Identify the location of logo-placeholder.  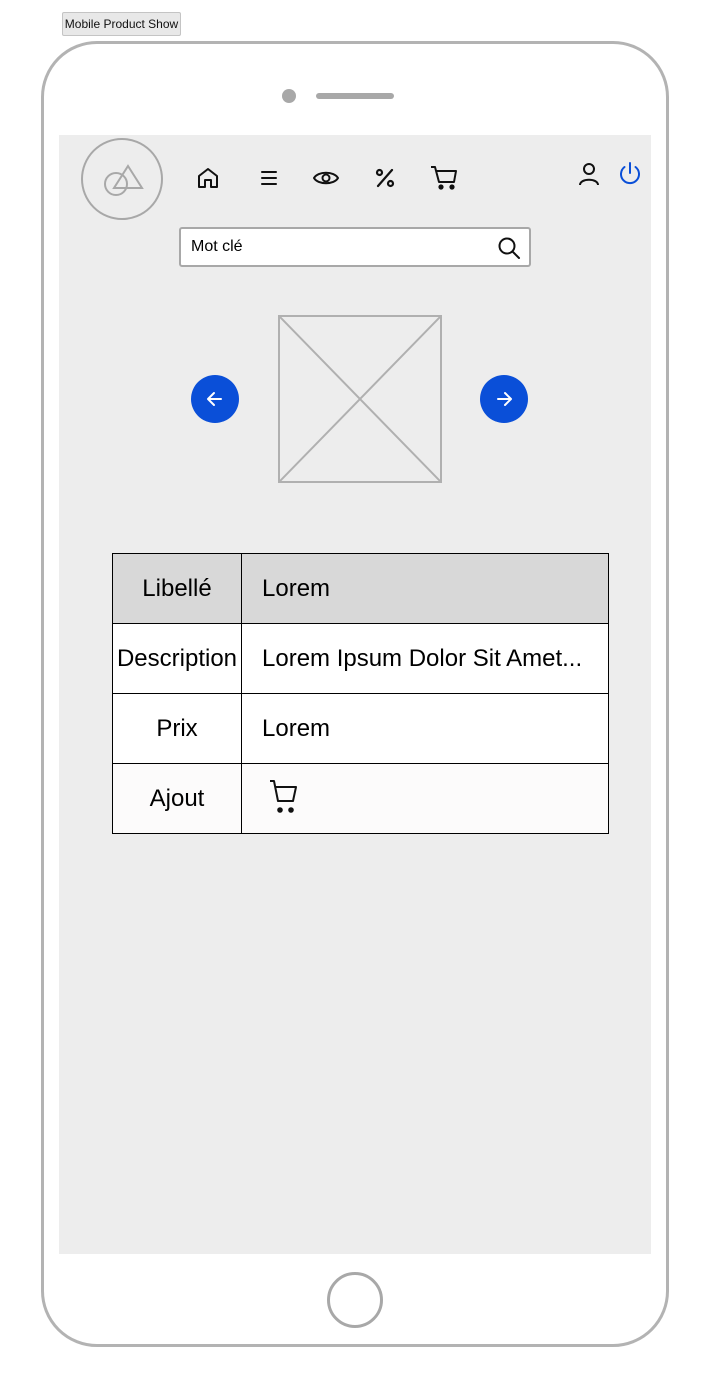
(122, 179).